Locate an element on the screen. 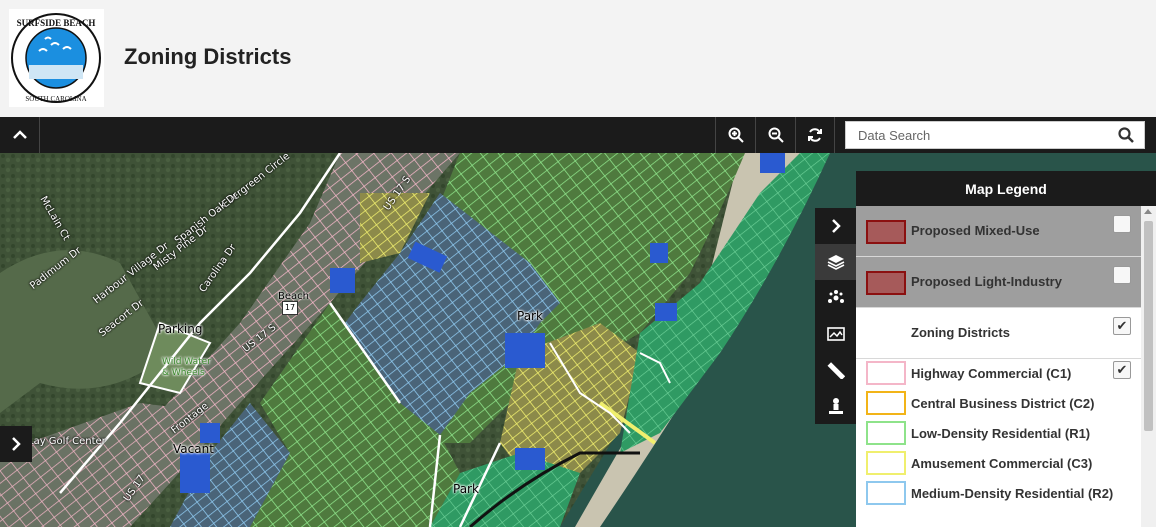  refresh-icon is located at coordinates (815, 135).